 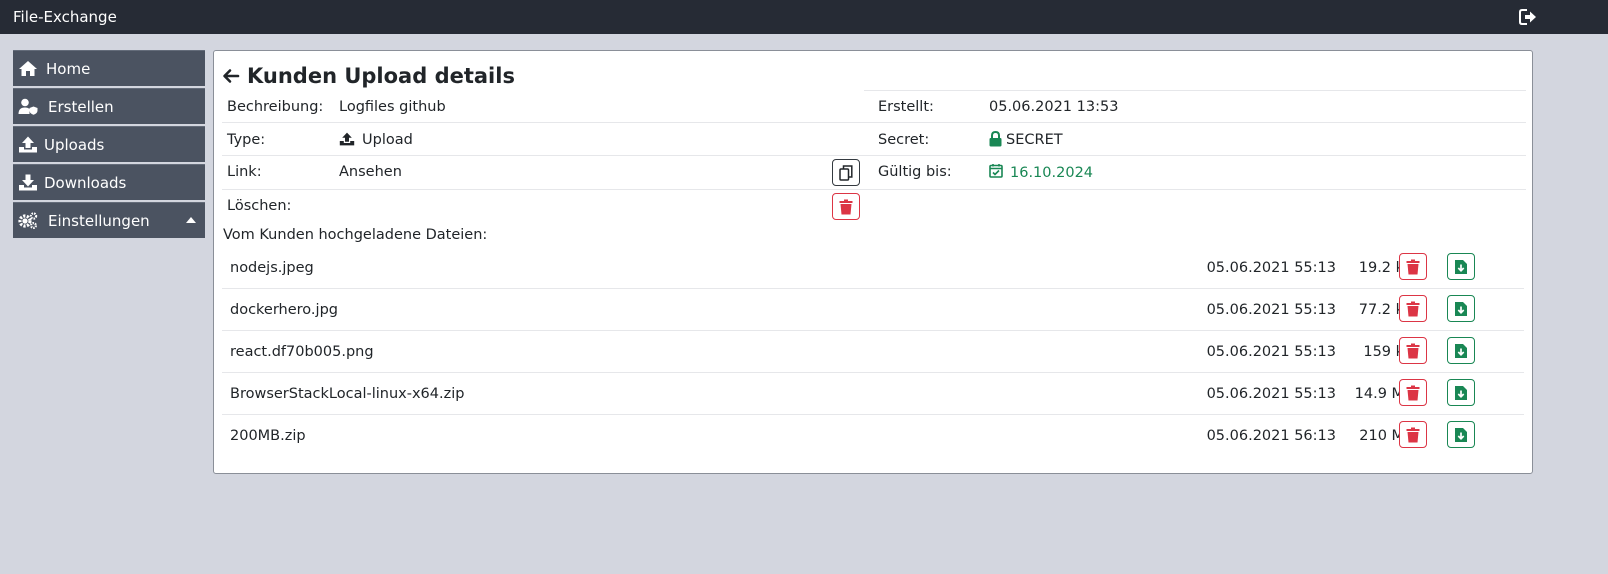 What do you see at coordinates (392, 107) in the screenshot?
I see `description-value: Logfiles github` at bounding box center [392, 107].